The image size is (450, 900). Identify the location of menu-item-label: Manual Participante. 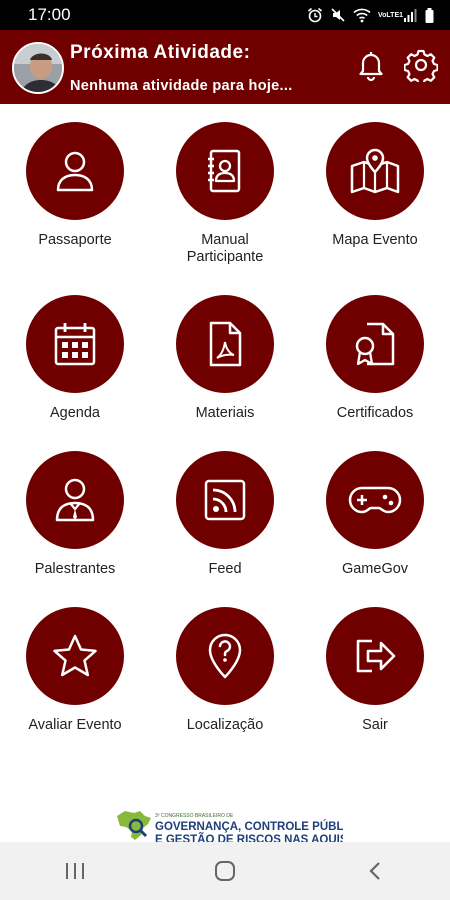
(225, 248).